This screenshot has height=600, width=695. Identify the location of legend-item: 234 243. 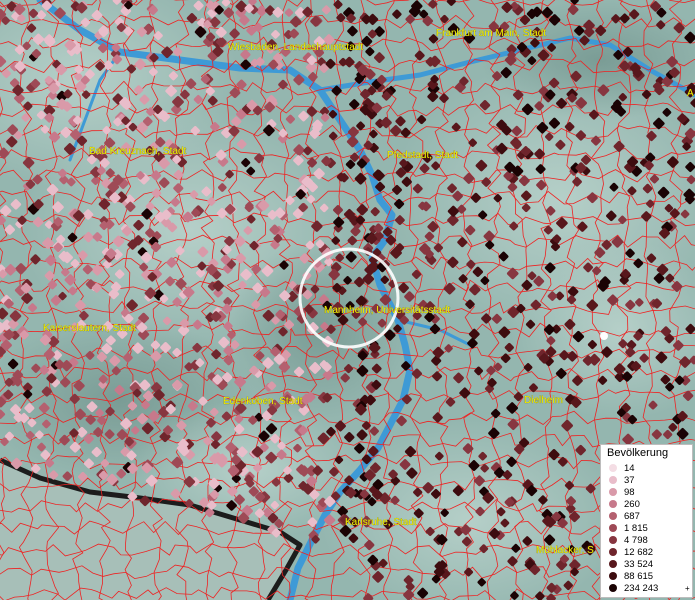
(633, 588).